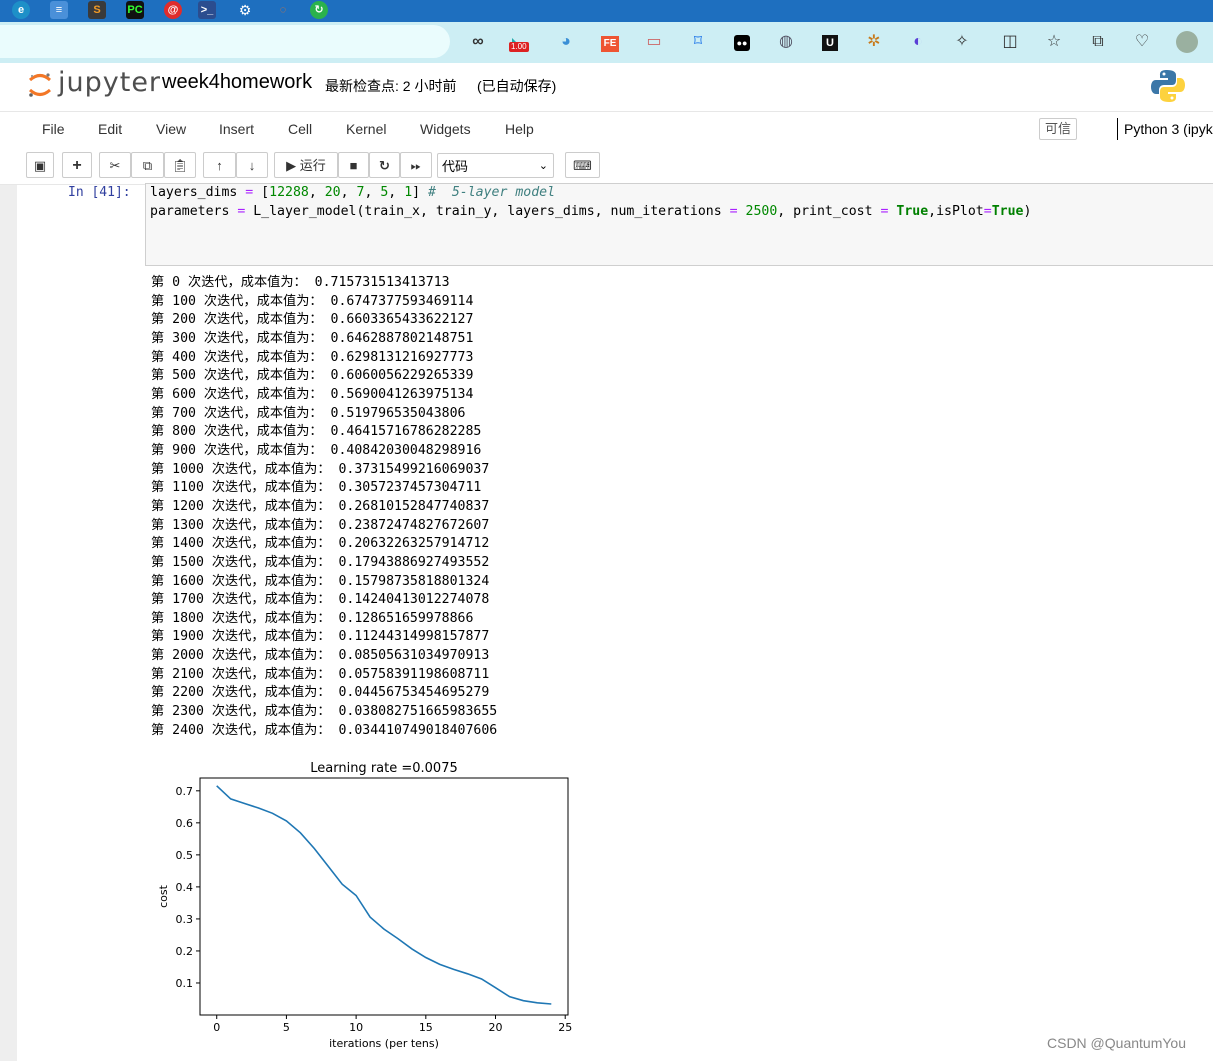  What do you see at coordinates (147, 165) in the screenshot?
I see `copy-button: ⧉` at bounding box center [147, 165].